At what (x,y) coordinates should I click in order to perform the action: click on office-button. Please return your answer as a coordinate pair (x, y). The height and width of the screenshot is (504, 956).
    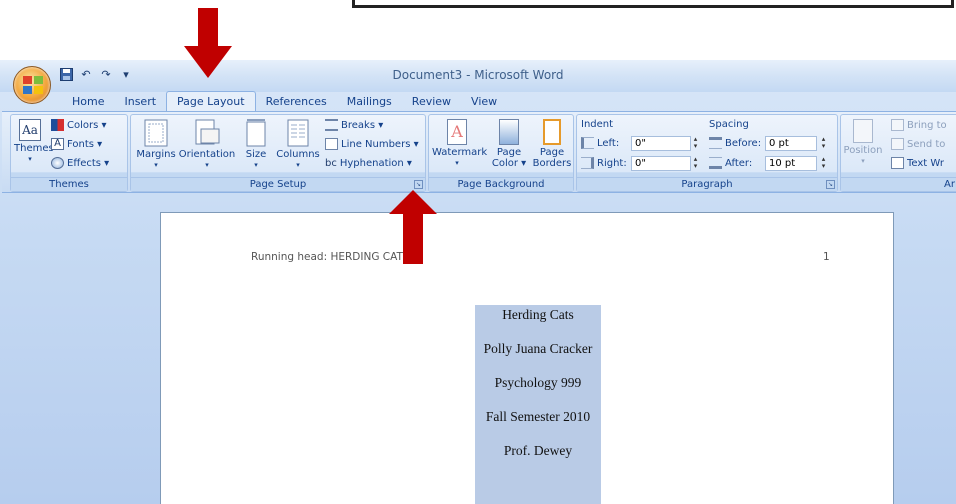
    Looking at the image, I should click on (32, 85).